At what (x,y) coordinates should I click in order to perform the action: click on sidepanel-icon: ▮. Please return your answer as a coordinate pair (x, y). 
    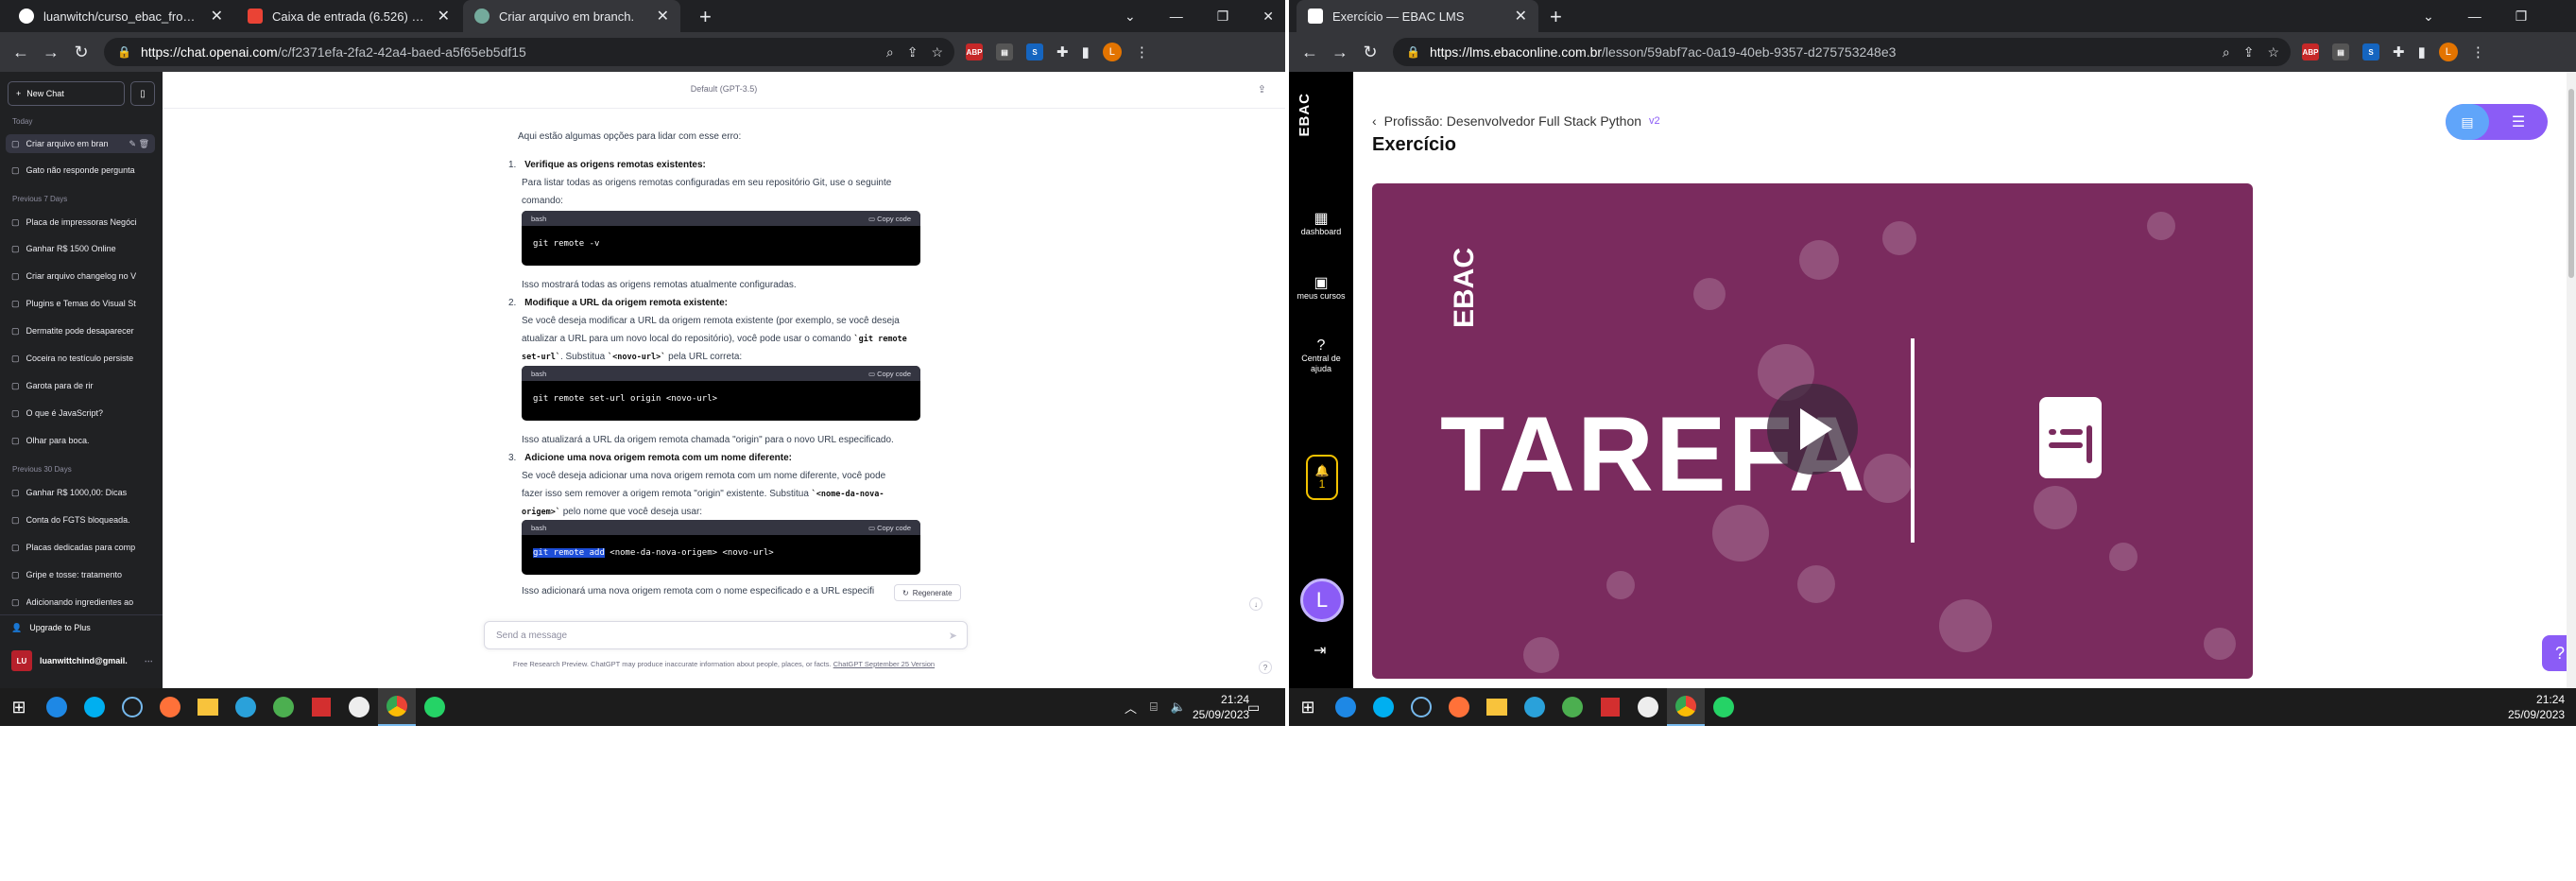
    Looking at the image, I should click on (2422, 51).